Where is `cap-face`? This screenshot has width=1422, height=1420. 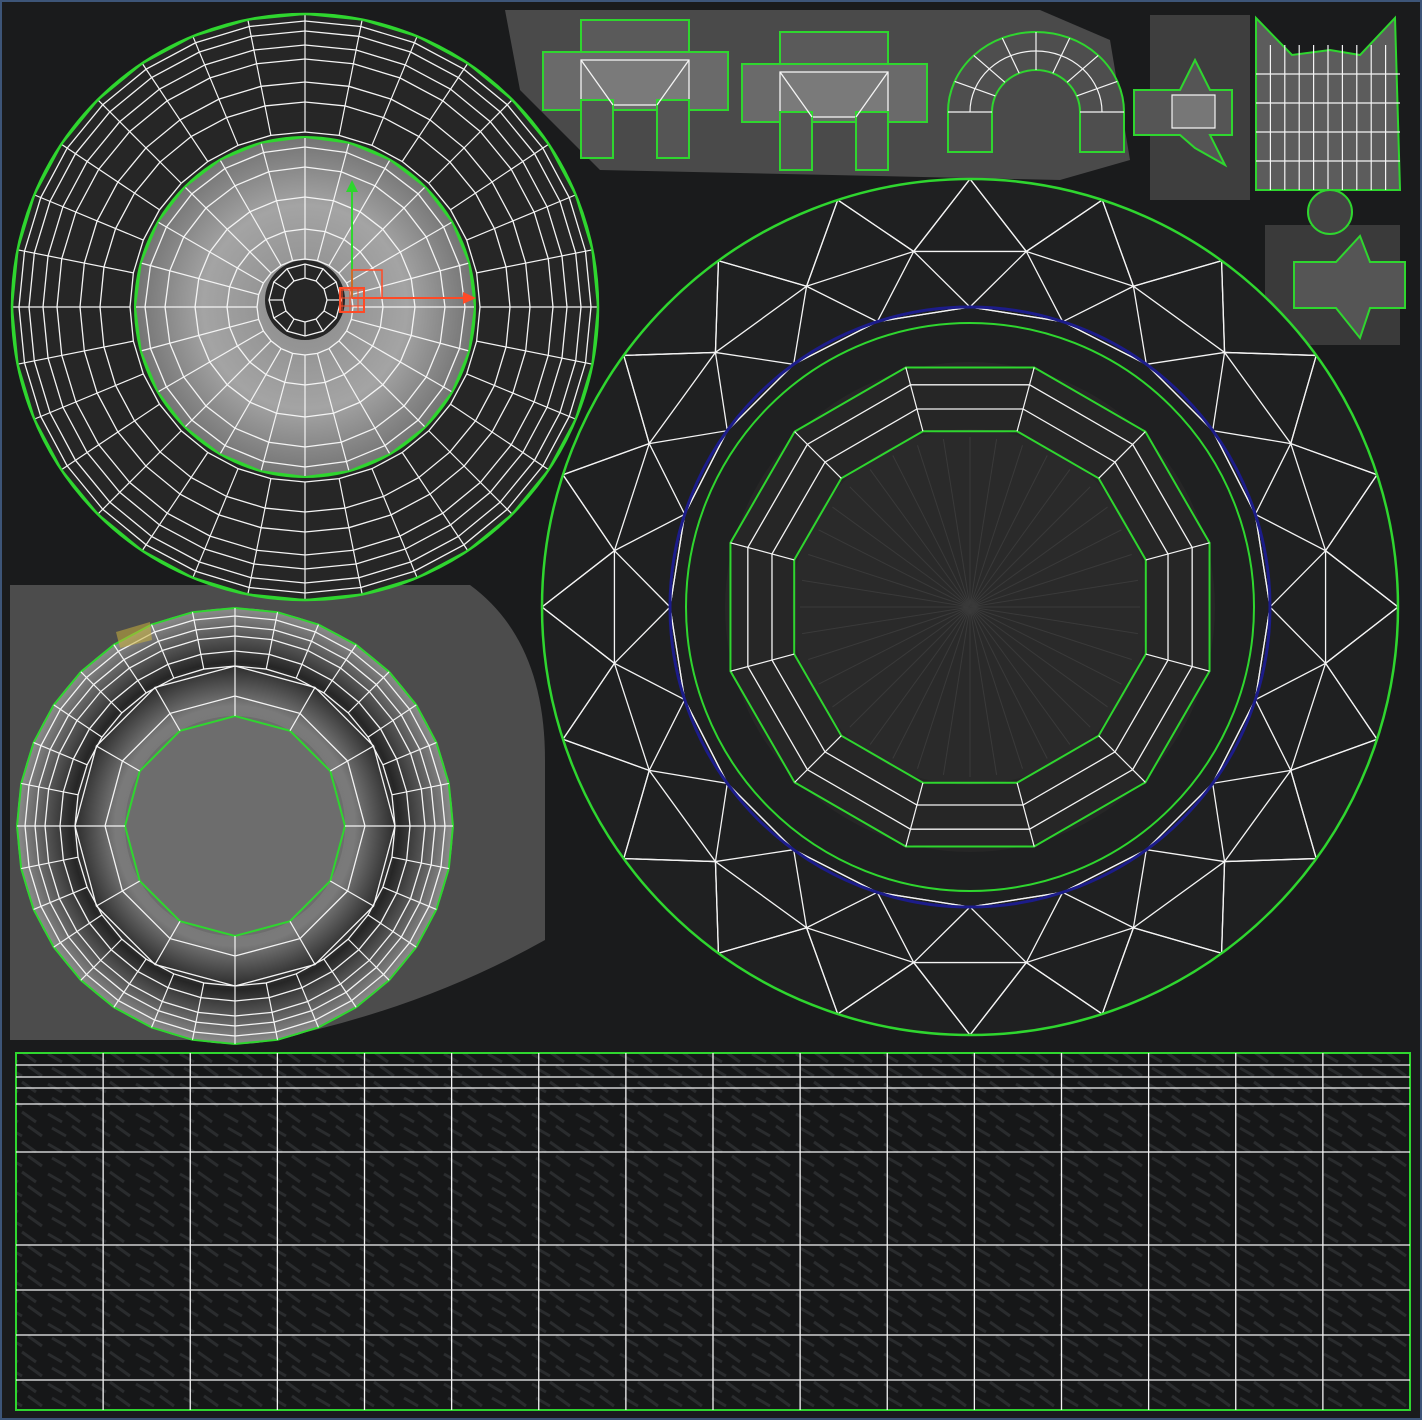
cap-face is located at coordinates (1330, 212).